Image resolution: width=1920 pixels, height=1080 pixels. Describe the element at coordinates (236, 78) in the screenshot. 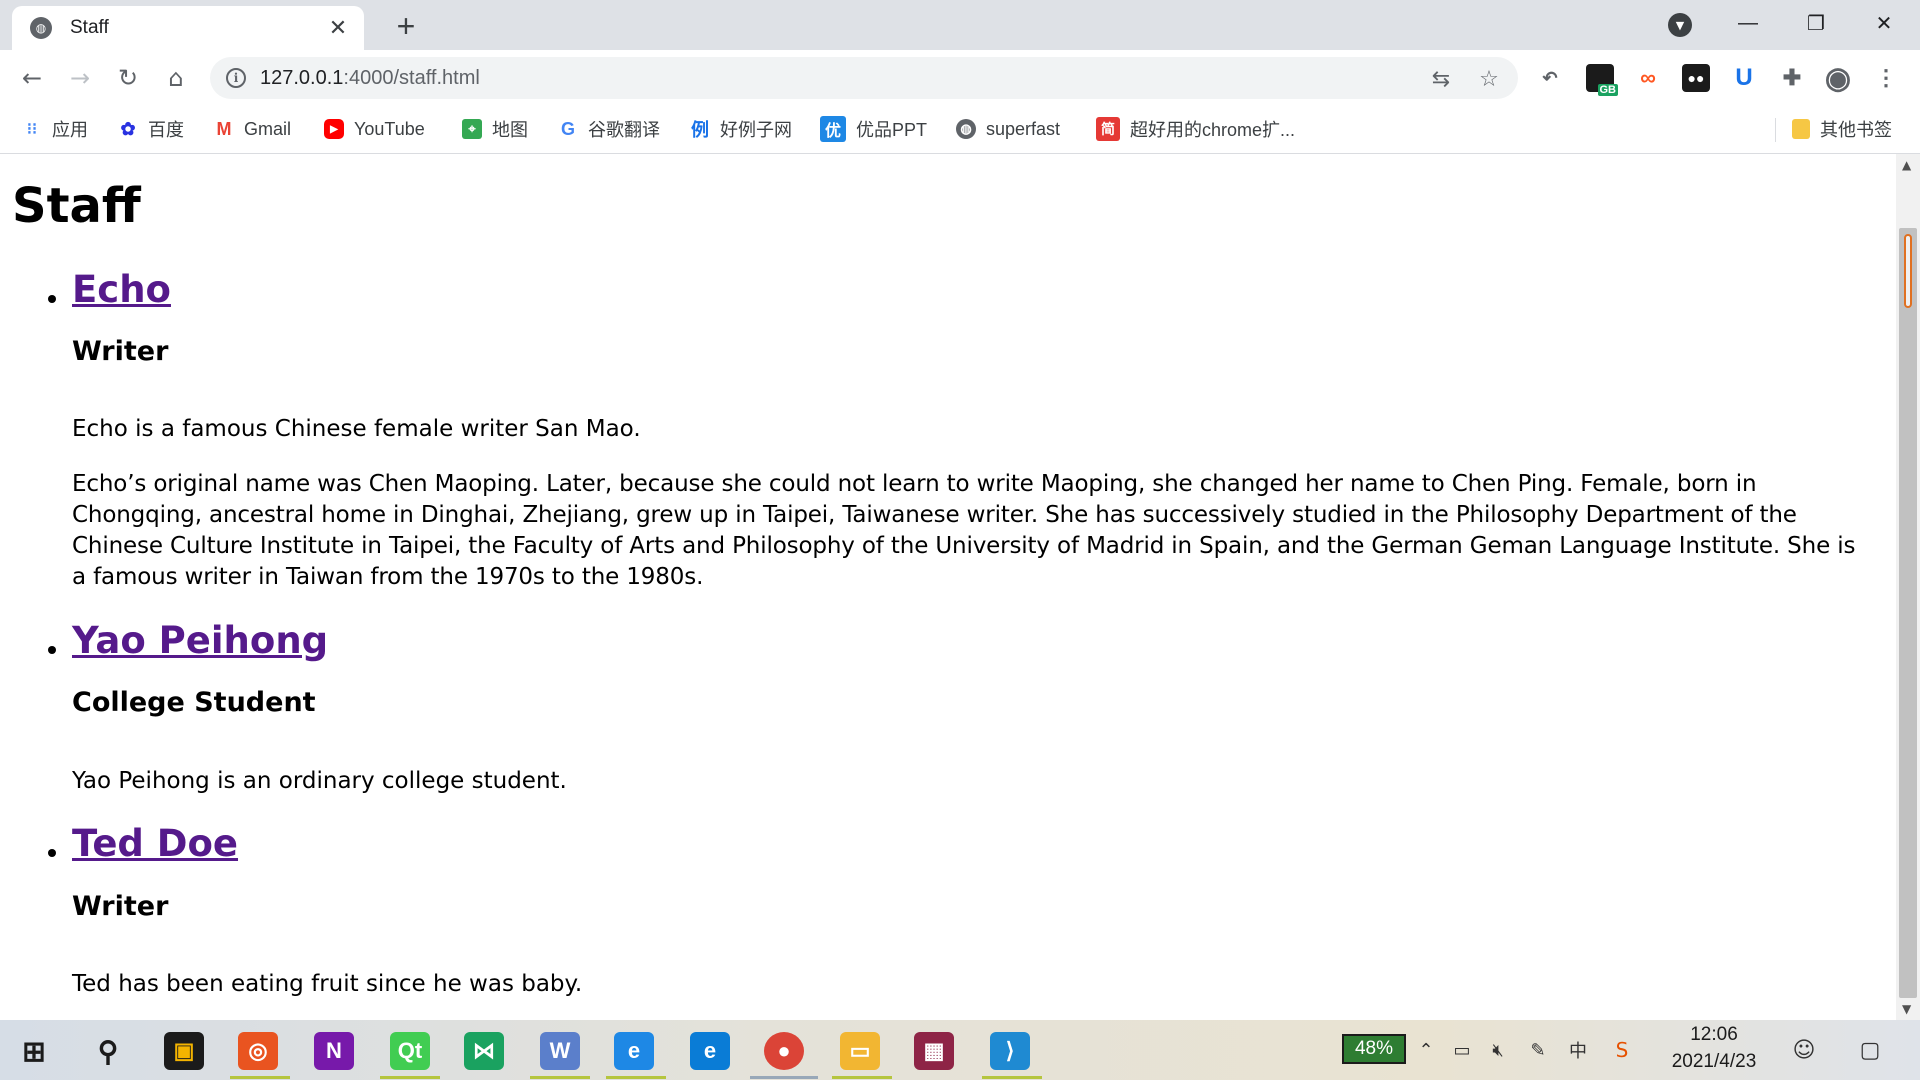

I see `site-info-icon: i` at that location.